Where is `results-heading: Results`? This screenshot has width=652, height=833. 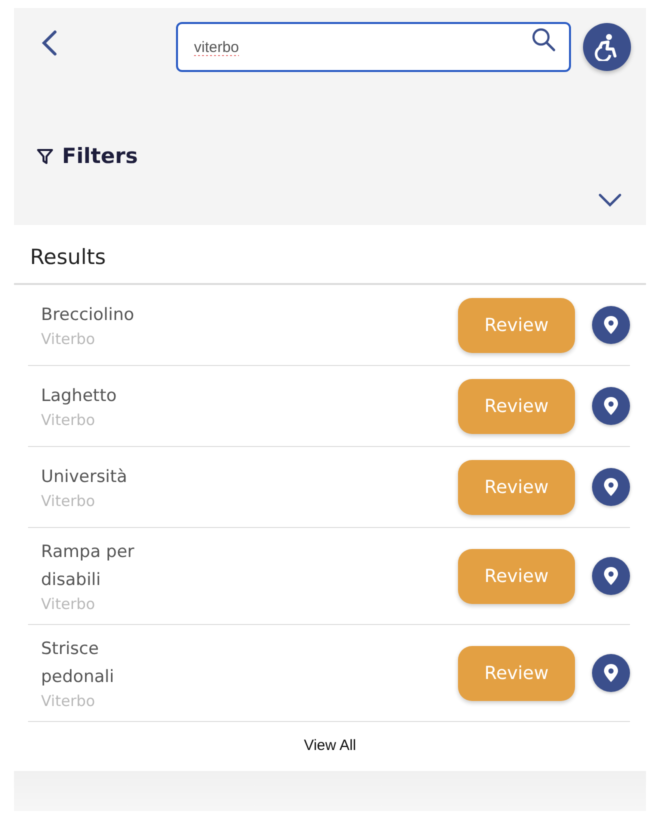
results-heading: Results is located at coordinates (68, 257).